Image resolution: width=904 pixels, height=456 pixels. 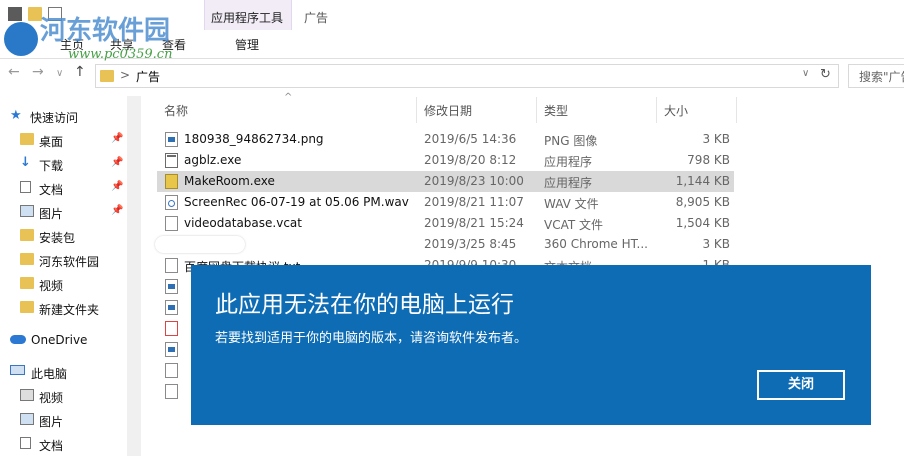 What do you see at coordinates (470, 244) in the screenshot?
I see `file-date: 2019/3/25 8:45` at bounding box center [470, 244].